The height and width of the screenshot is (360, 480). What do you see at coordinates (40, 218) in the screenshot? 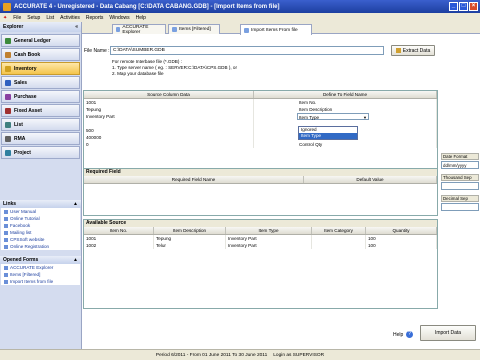
I see `link-online-tutorial: Online Tutorial` at bounding box center [40, 218].